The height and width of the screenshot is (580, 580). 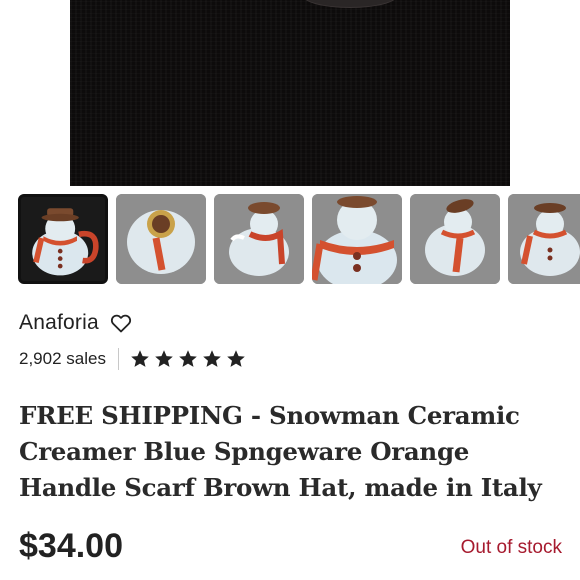 What do you see at coordinates (62, 358) in the screenshot?
I see `sales-count: 2,902 sales` at bounding box center [62, 358].